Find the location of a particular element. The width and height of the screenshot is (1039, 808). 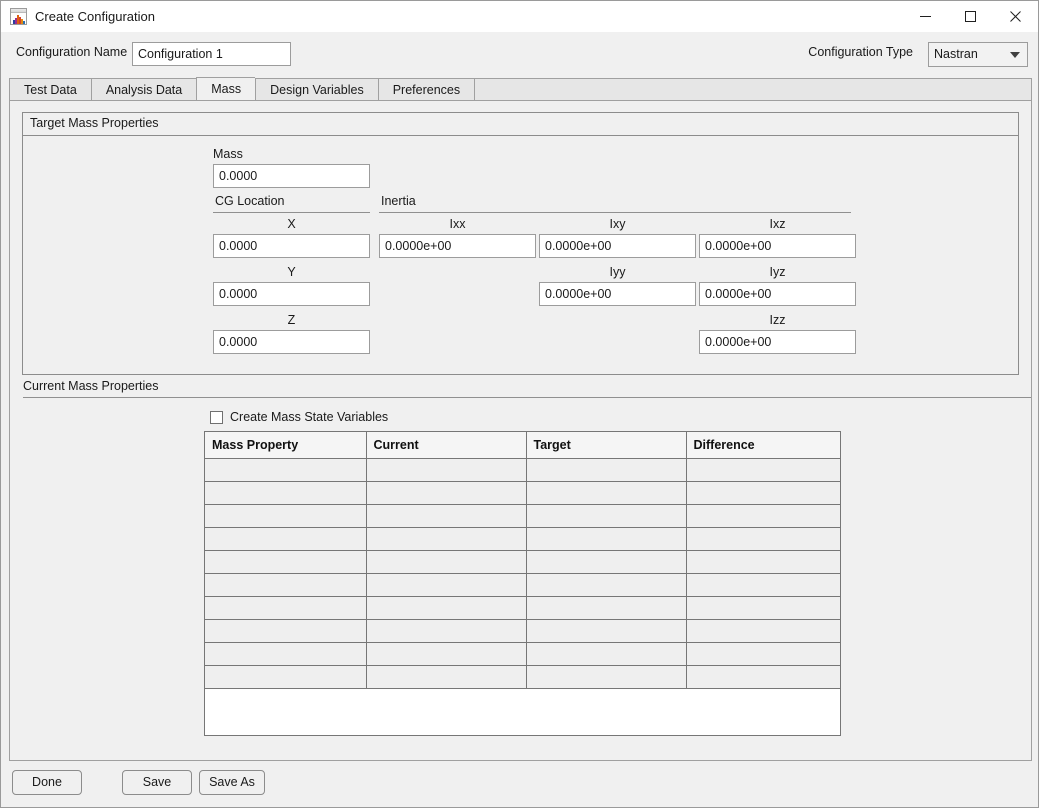

save-as-button: Save As is located at coordinates (232, 782).